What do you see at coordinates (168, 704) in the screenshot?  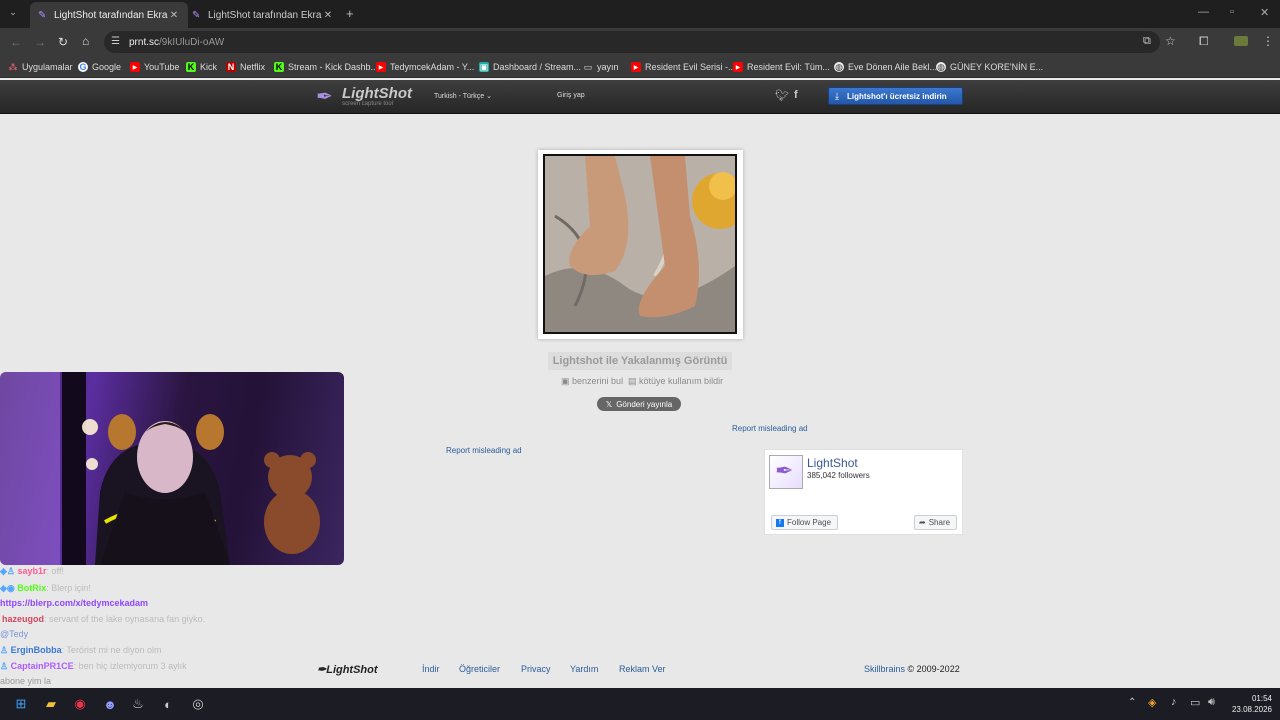 I see `obs-icon: ◐` at bounding box center [168, 704].